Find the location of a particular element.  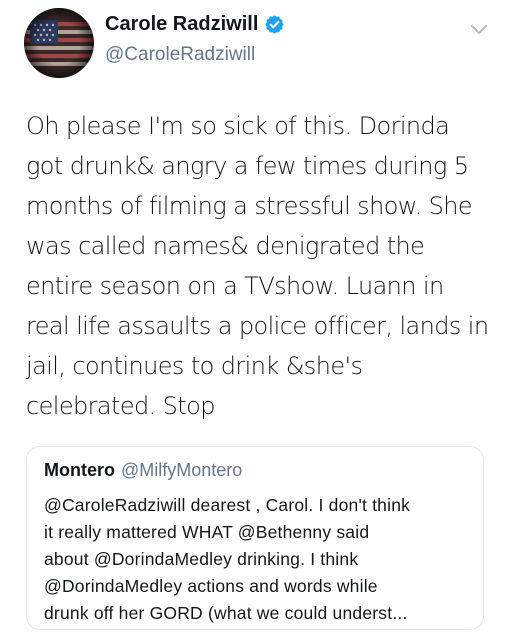

author-avatar is located at coordinates (59, 43).